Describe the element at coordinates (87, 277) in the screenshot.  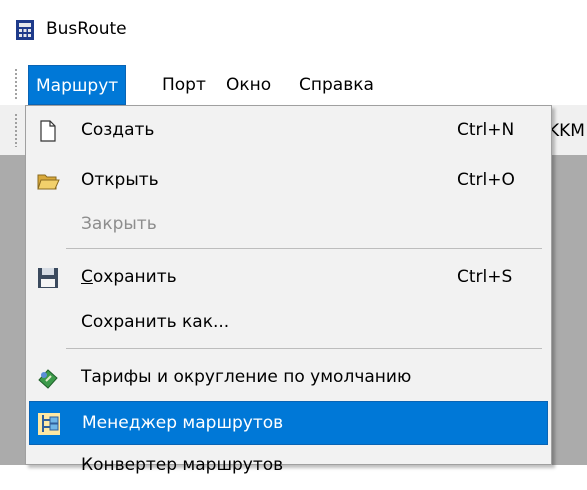
I see `mnemonic-char: С` at that location.